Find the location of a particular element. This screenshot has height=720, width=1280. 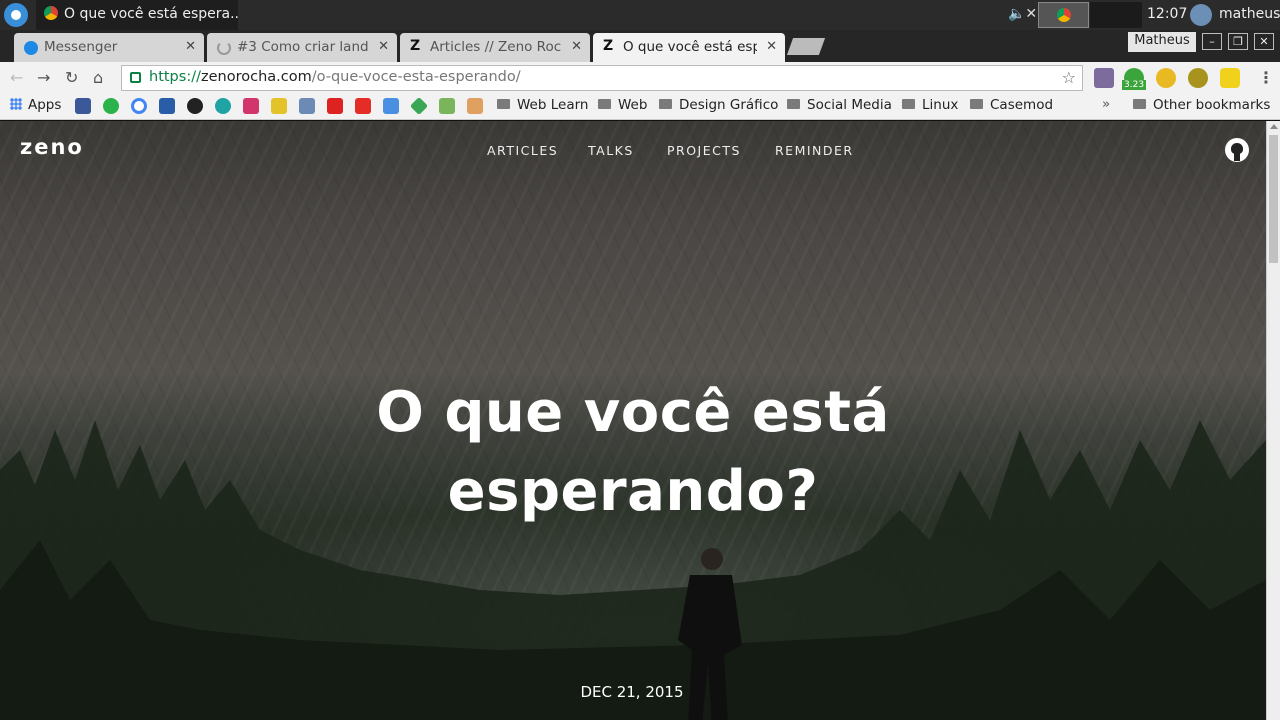

volume-muted-icon: 🔈✕ is located at coordinates (1022, 14).